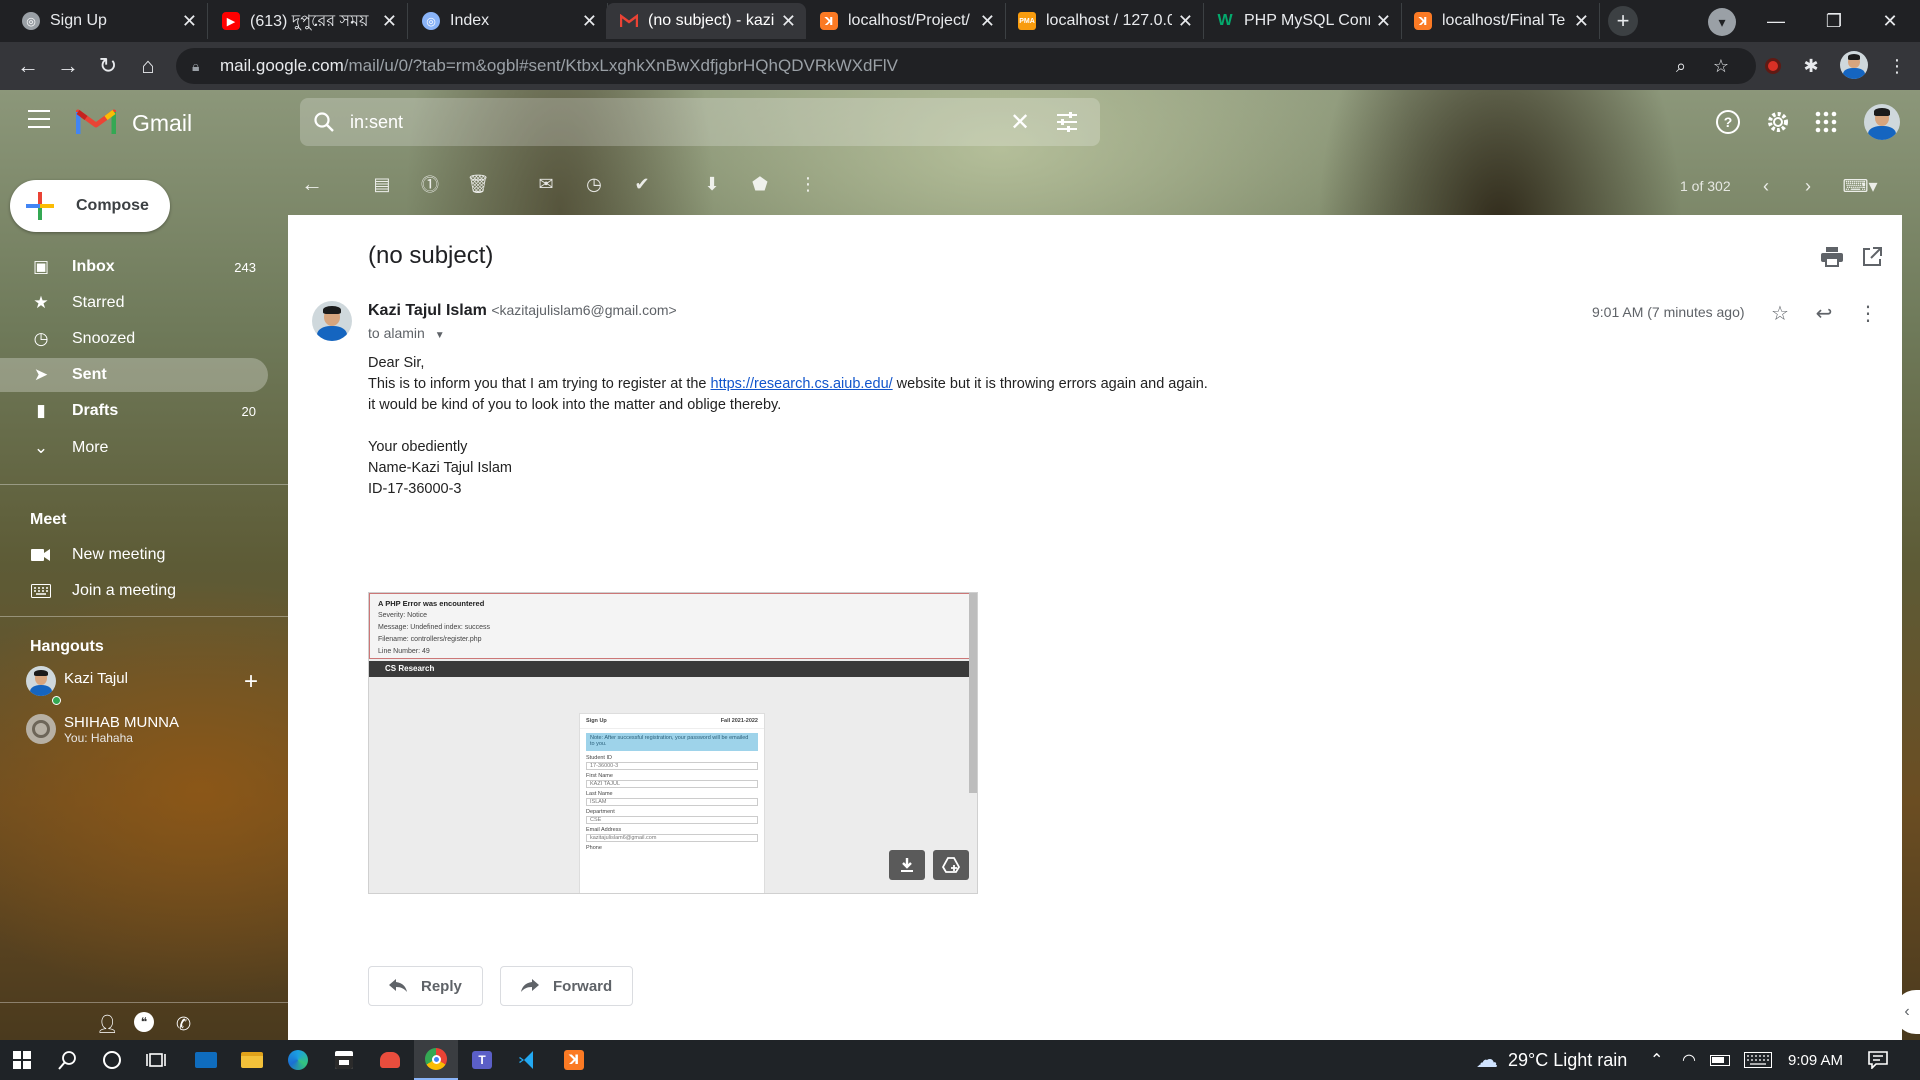 The image size is (1920, 1080). Describe the element at coordinates (1758, 1060) in the screenshot. I see `keyboard-language-icon` at that location.